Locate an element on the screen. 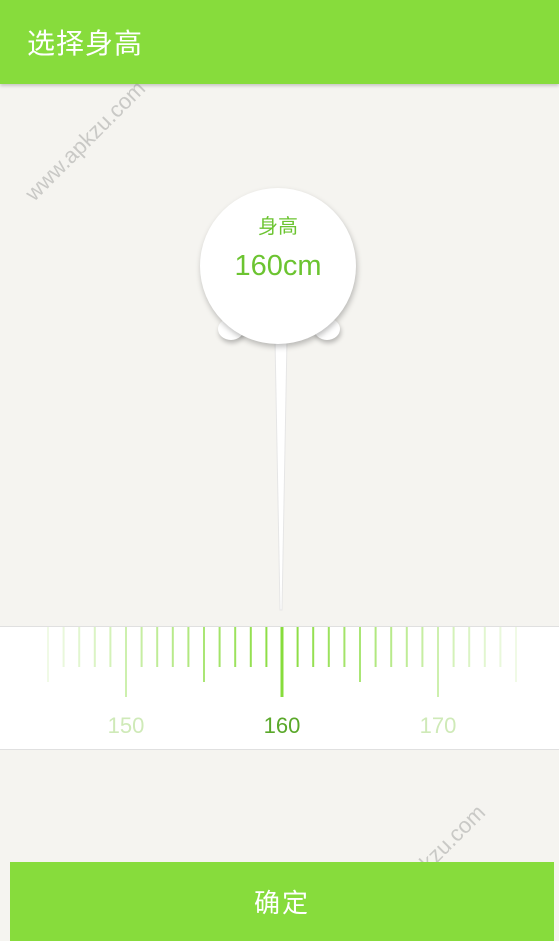 The image size is (559, 941). indicator-bubble: 身高 160cm is located at coordinates (278, 266).